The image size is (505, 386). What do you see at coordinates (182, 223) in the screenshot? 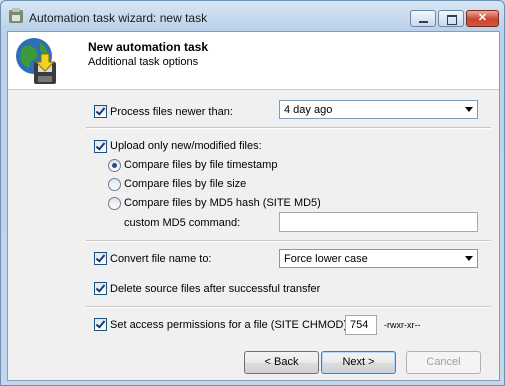
I see `md5-command-label: custom MD5 command:` at bounding box center [182, 223].